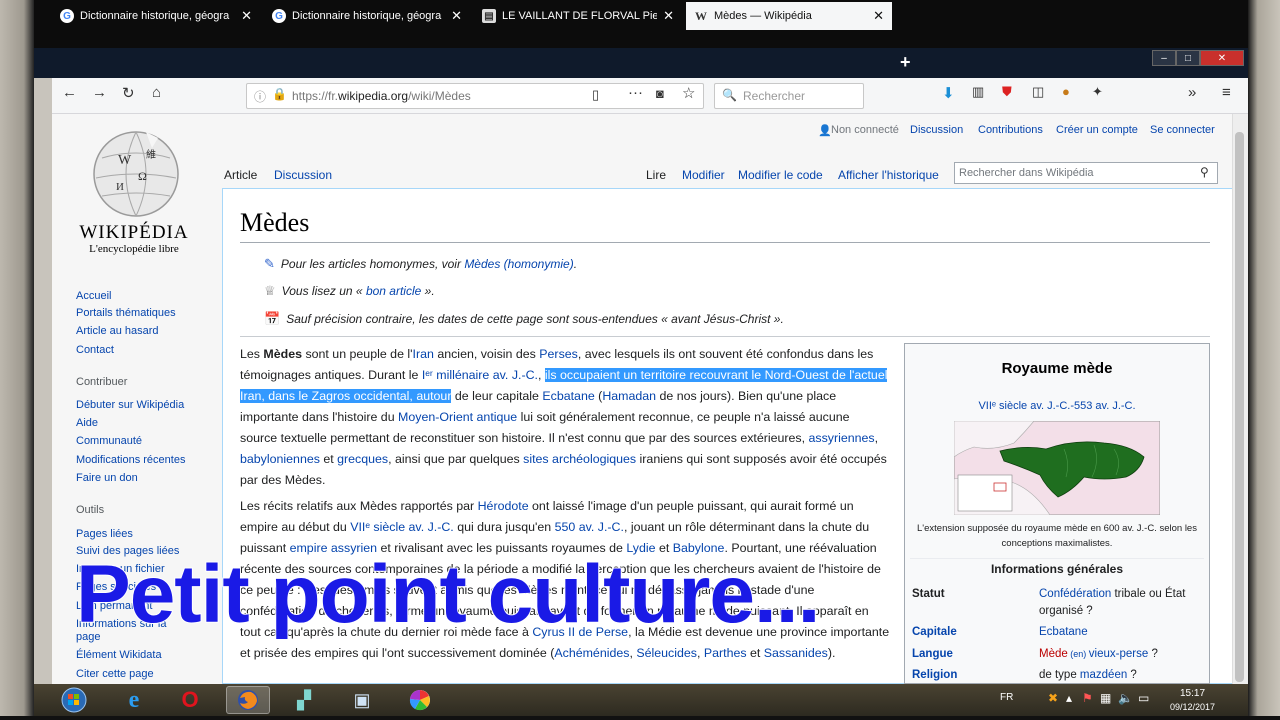  What do you see at coordinates (905, 62) in the screenshot?
I see `new-tab-button: +` at bounding box center [905, 62].